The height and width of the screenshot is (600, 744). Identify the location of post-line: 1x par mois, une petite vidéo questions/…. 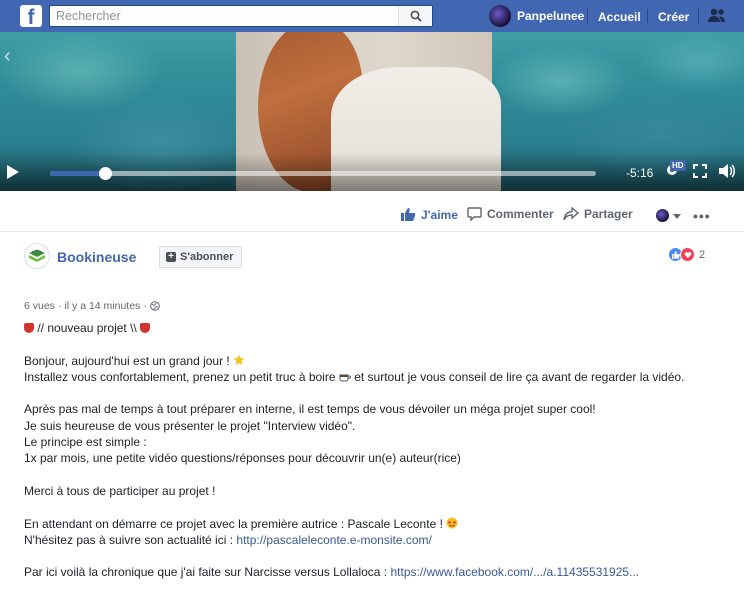
(242, 458).